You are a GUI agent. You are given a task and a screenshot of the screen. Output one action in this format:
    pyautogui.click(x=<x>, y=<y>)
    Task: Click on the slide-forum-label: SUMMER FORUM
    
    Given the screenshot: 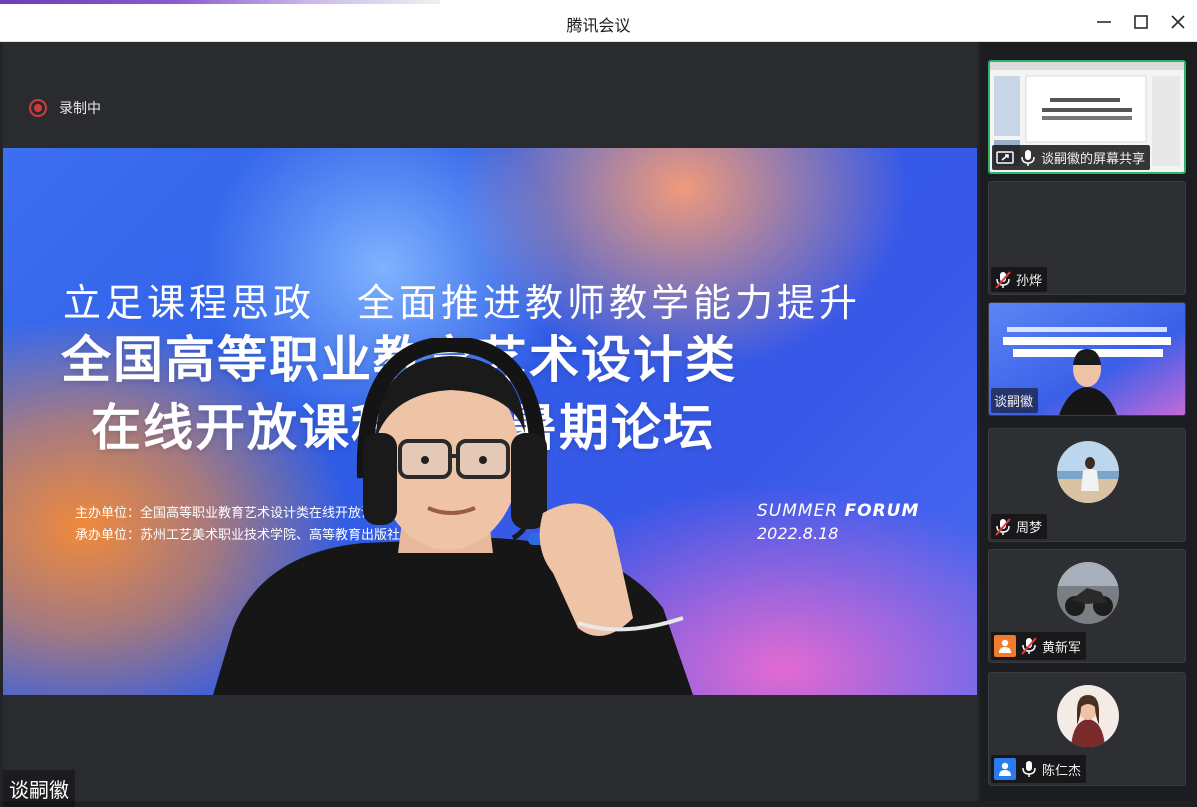 What is the action you would take?
    pyautogui.click(x=838, y=511)
    